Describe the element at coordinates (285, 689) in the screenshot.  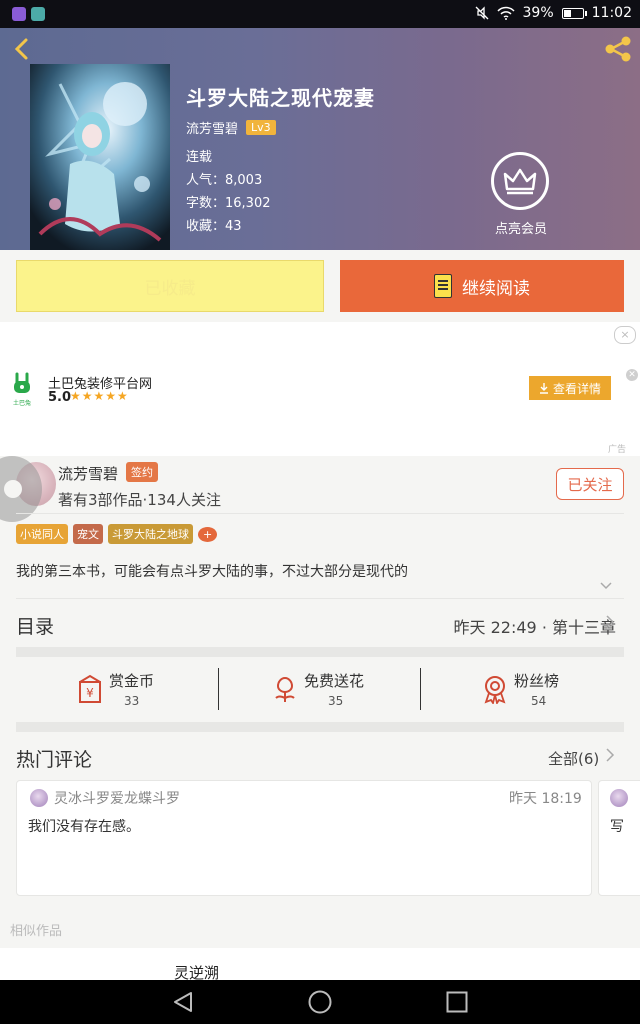
I see `flower-icon` at that location.